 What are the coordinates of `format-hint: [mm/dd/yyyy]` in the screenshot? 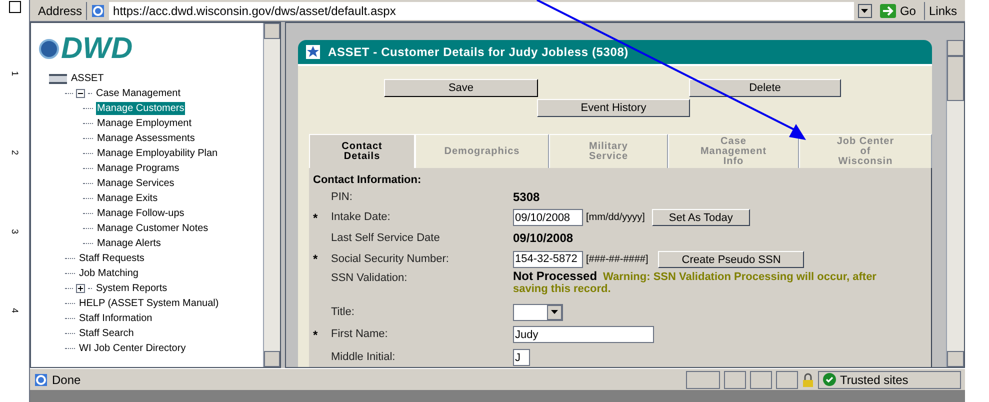 It's located at (615, 218).